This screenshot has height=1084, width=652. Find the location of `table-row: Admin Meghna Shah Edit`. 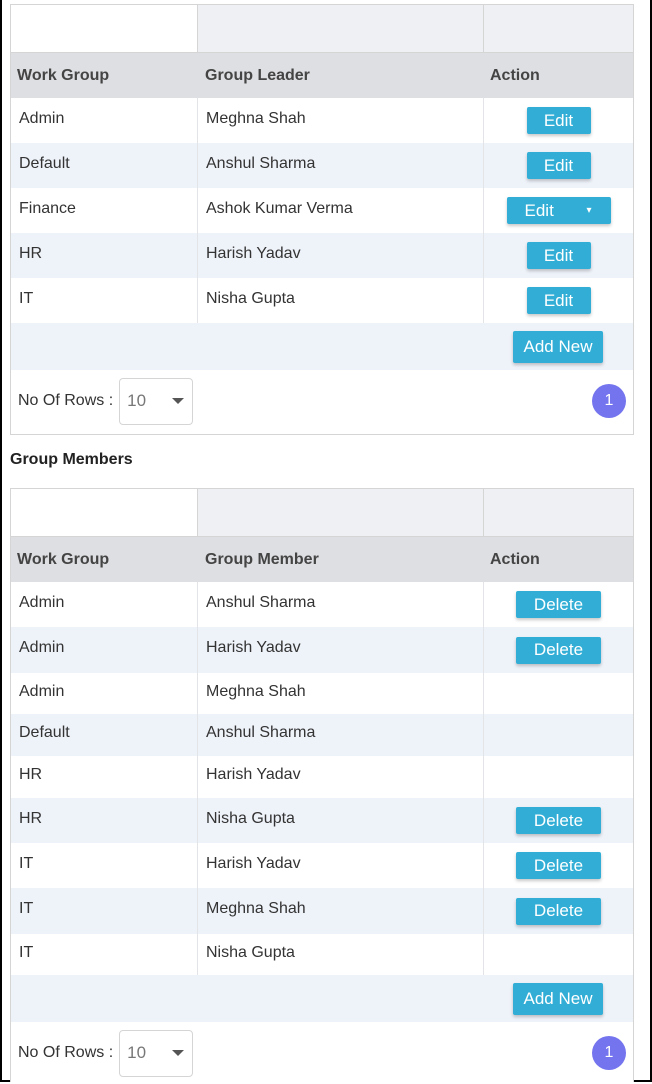

table-row: Admin Meghna Shah Edit is located at coordinates (322, 120).